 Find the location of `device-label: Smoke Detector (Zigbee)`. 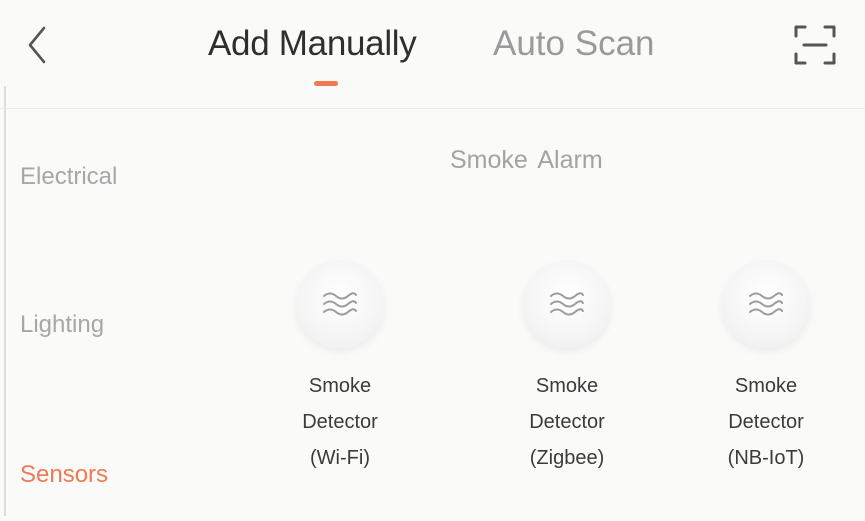

device-label: Smoke Detector (Zigbee) is located at coordinates (567, 422).